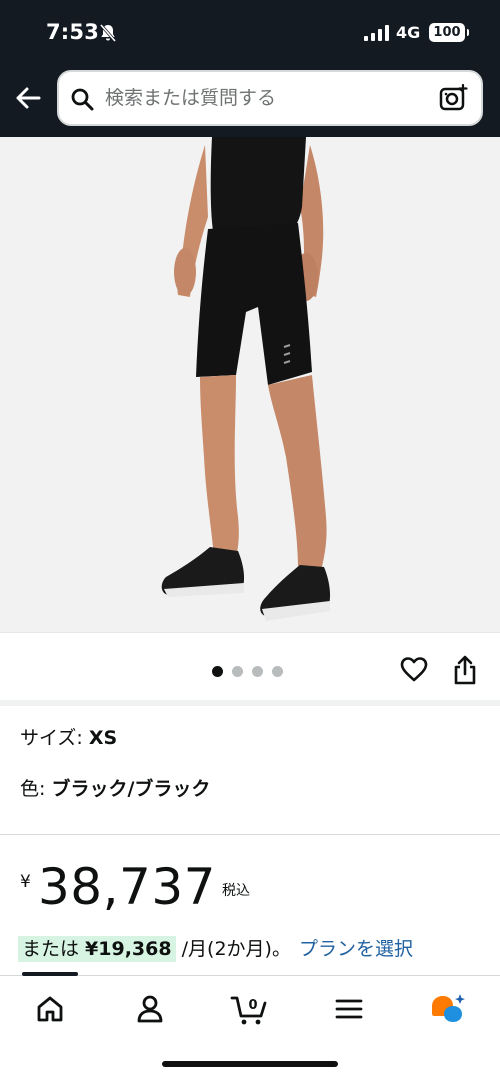 The image size is (500, 1080). I want to click on tax-note: 税込, so click(236, 891).